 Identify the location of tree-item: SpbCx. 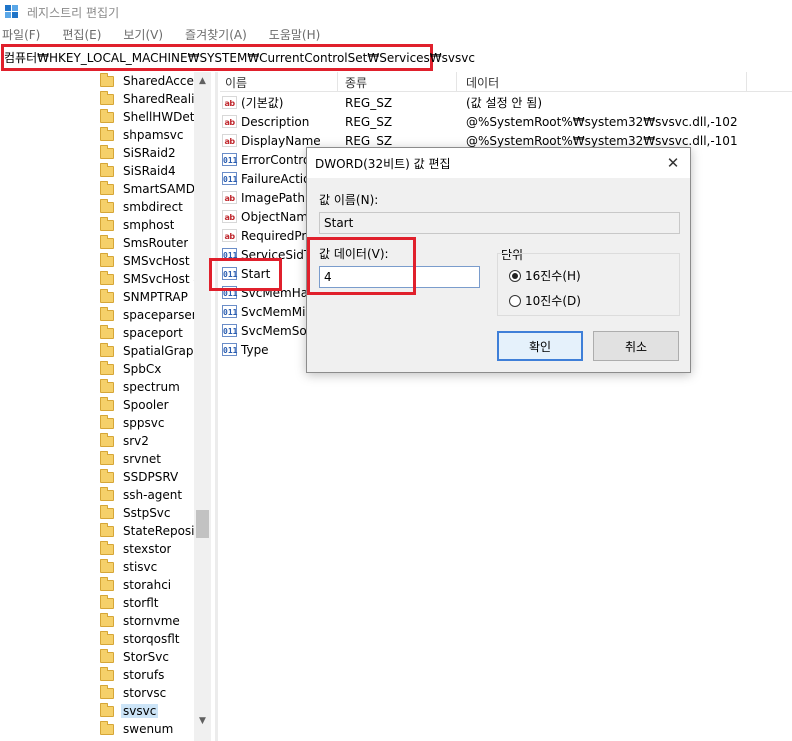
(140, 369).